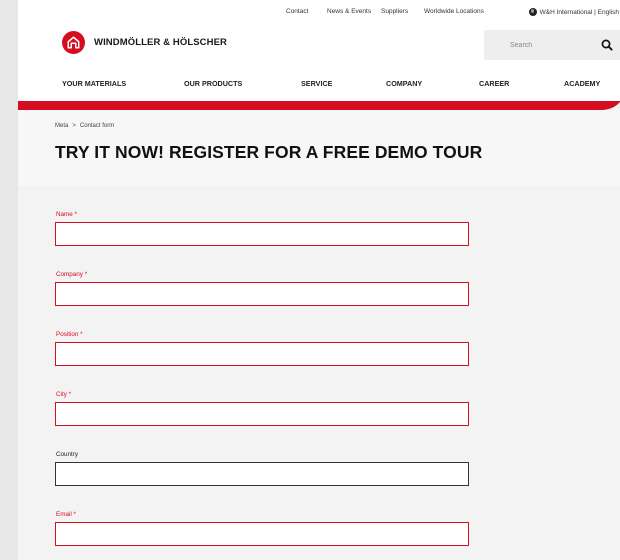  What do you see at coordinates (262, 294) in the screenshot?
I see `company-field` at bounding box center [262, 294].